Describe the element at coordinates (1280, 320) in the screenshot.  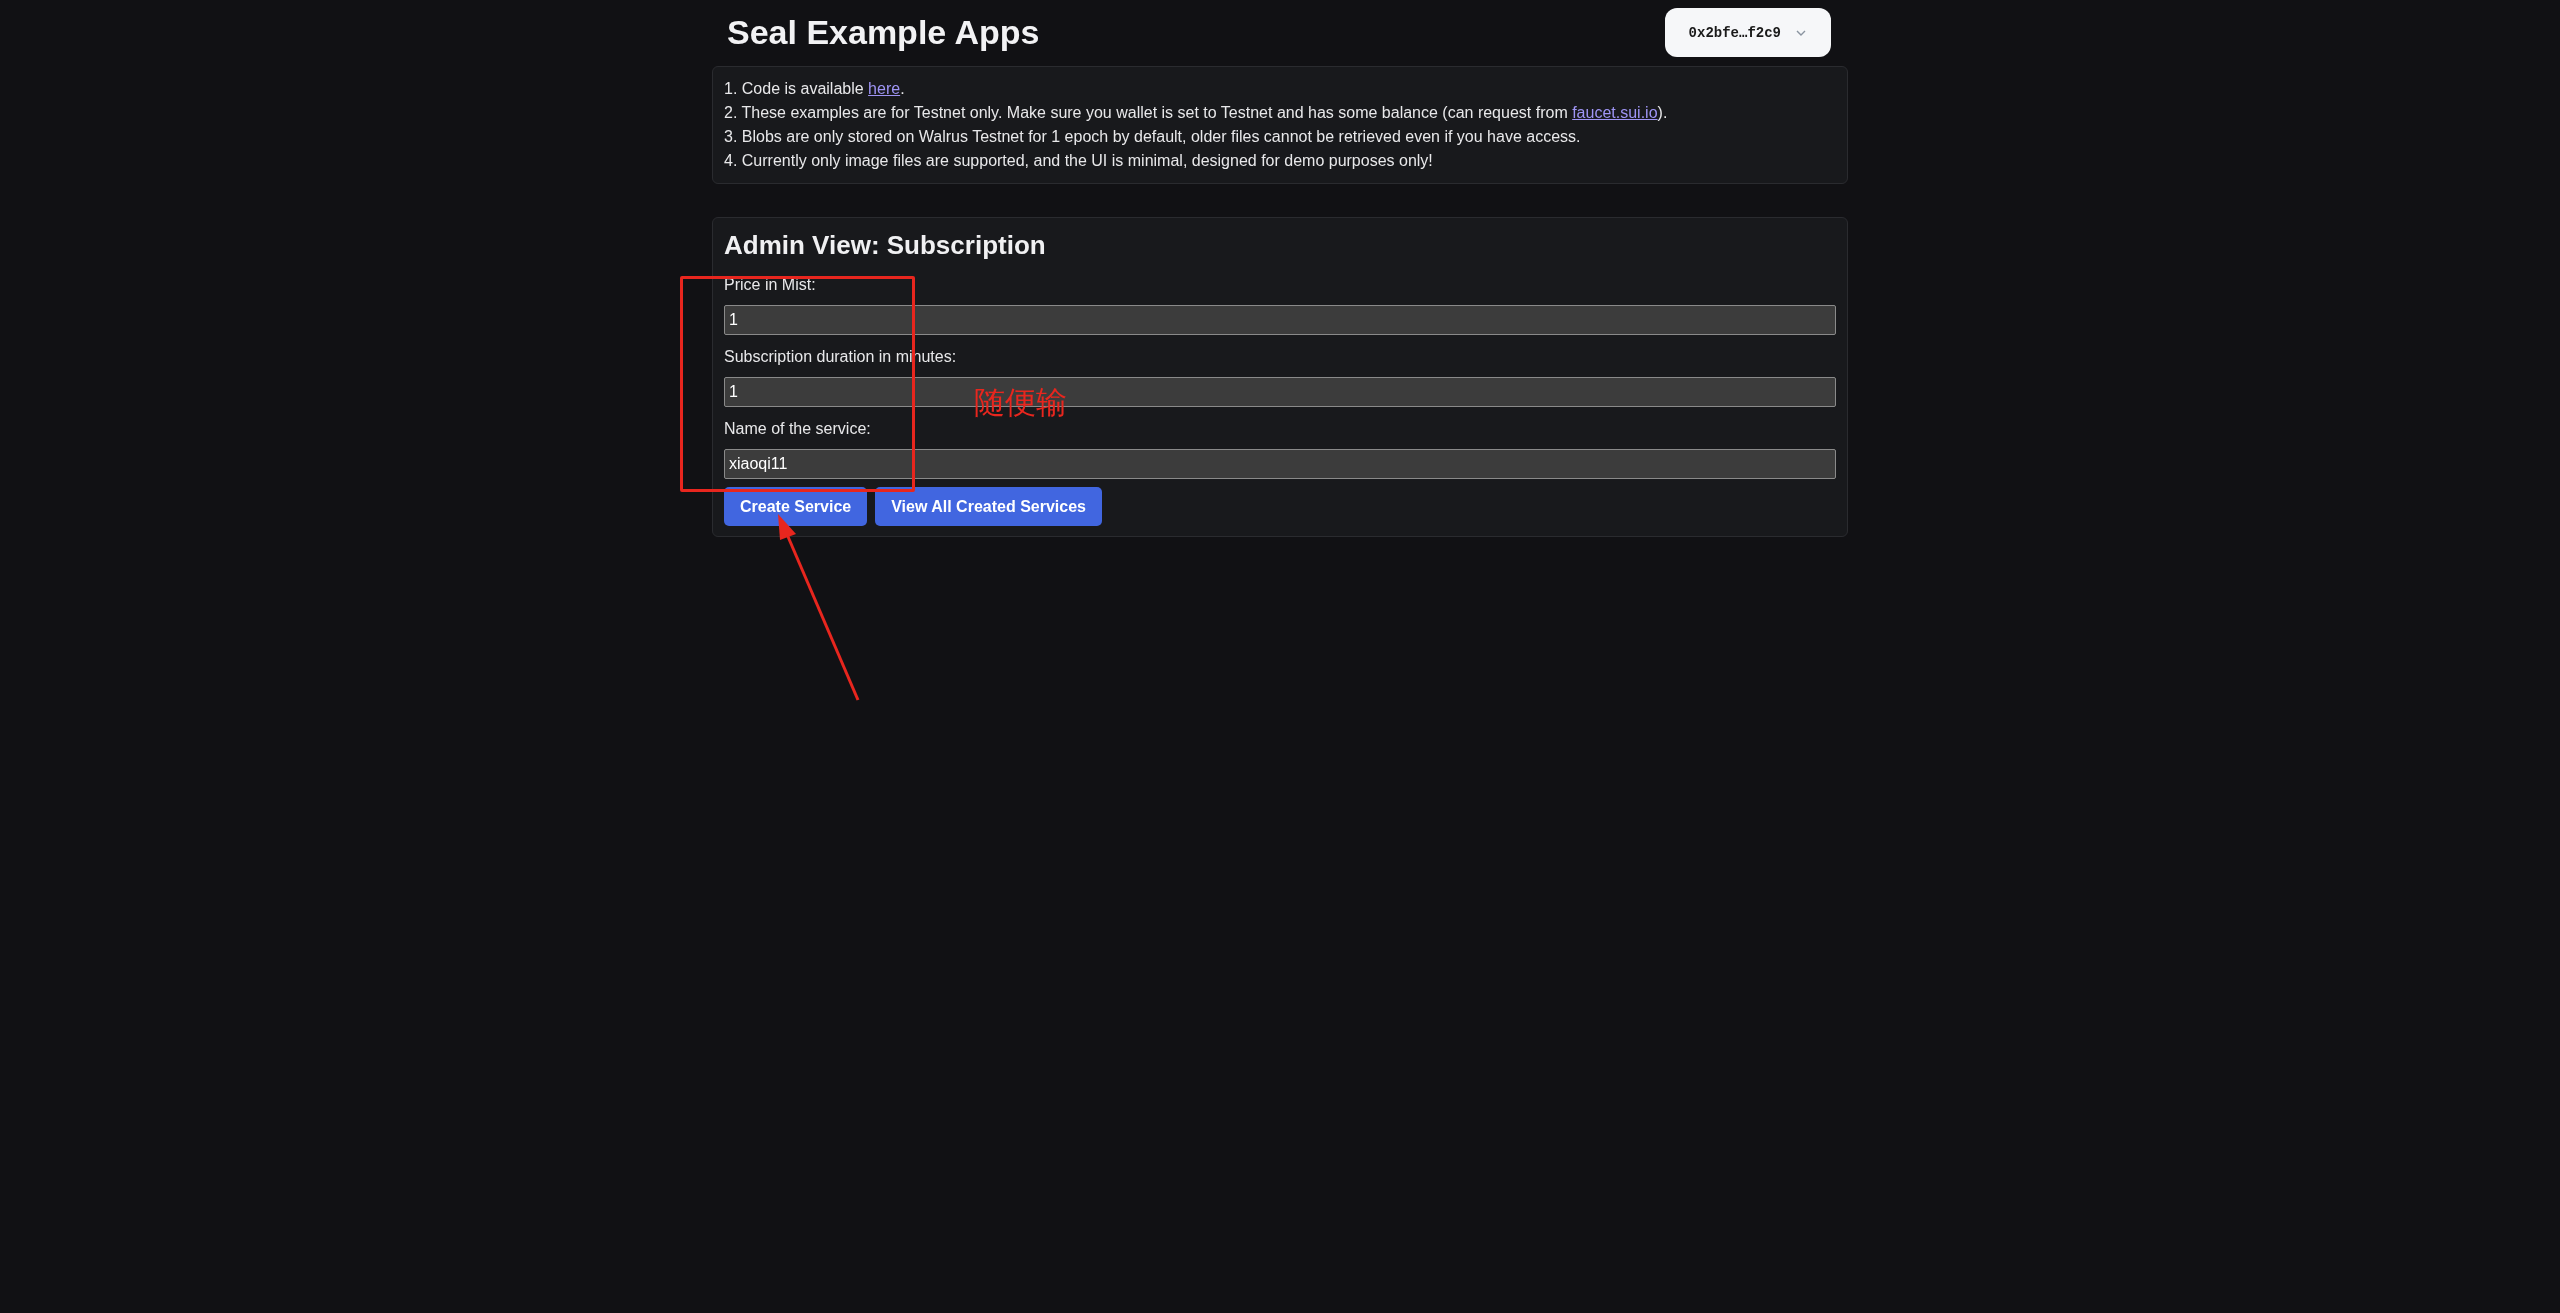
I see `input-field: 1` at that location.